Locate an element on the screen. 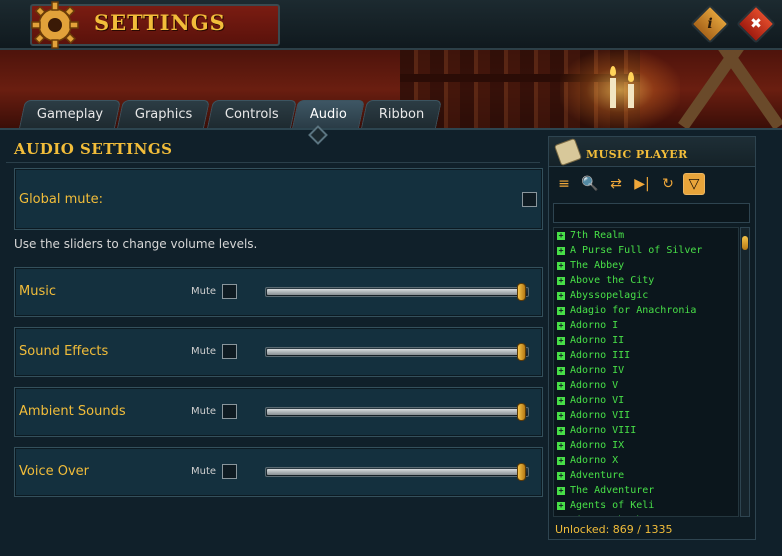  sound-effects-volume-handle is located at coordinates (521, 352).